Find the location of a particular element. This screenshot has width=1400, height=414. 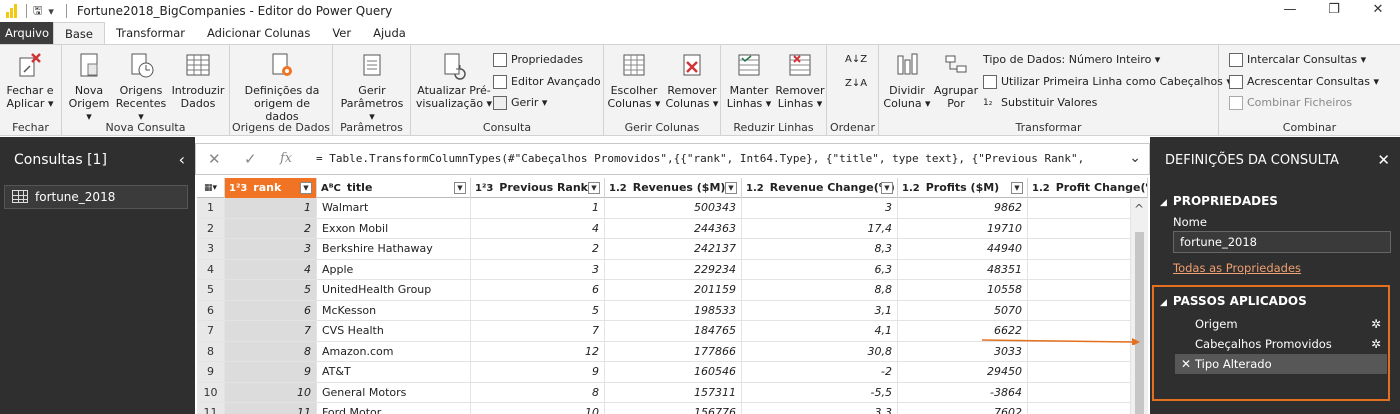

advanced-editor-button: Editor Avançado is located at coordinates (547, 82).